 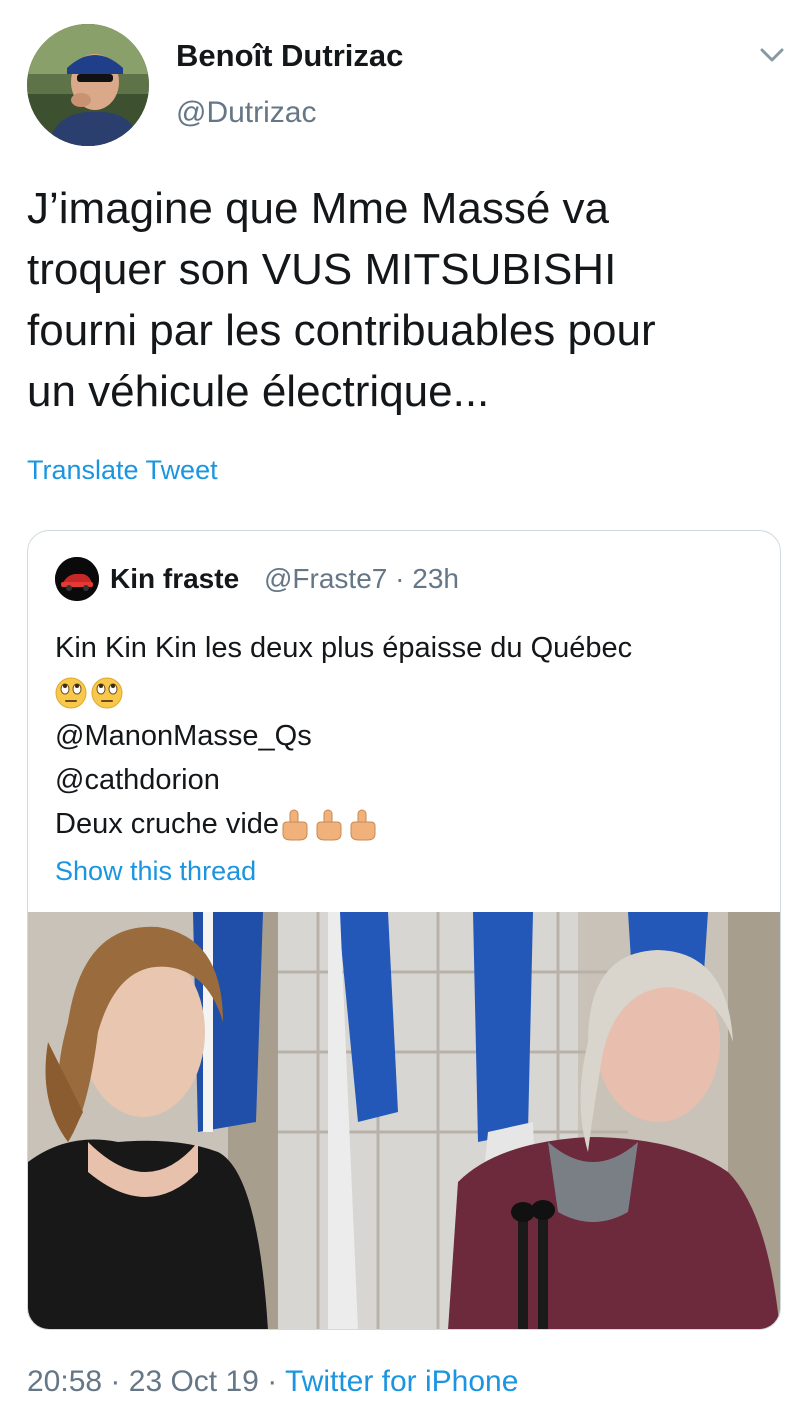 What do you see at coordinates (401, 1381) in the screenshot?
I see `tweet-source-link: Twitter for iPhone` at bounding box center [401, 1381].